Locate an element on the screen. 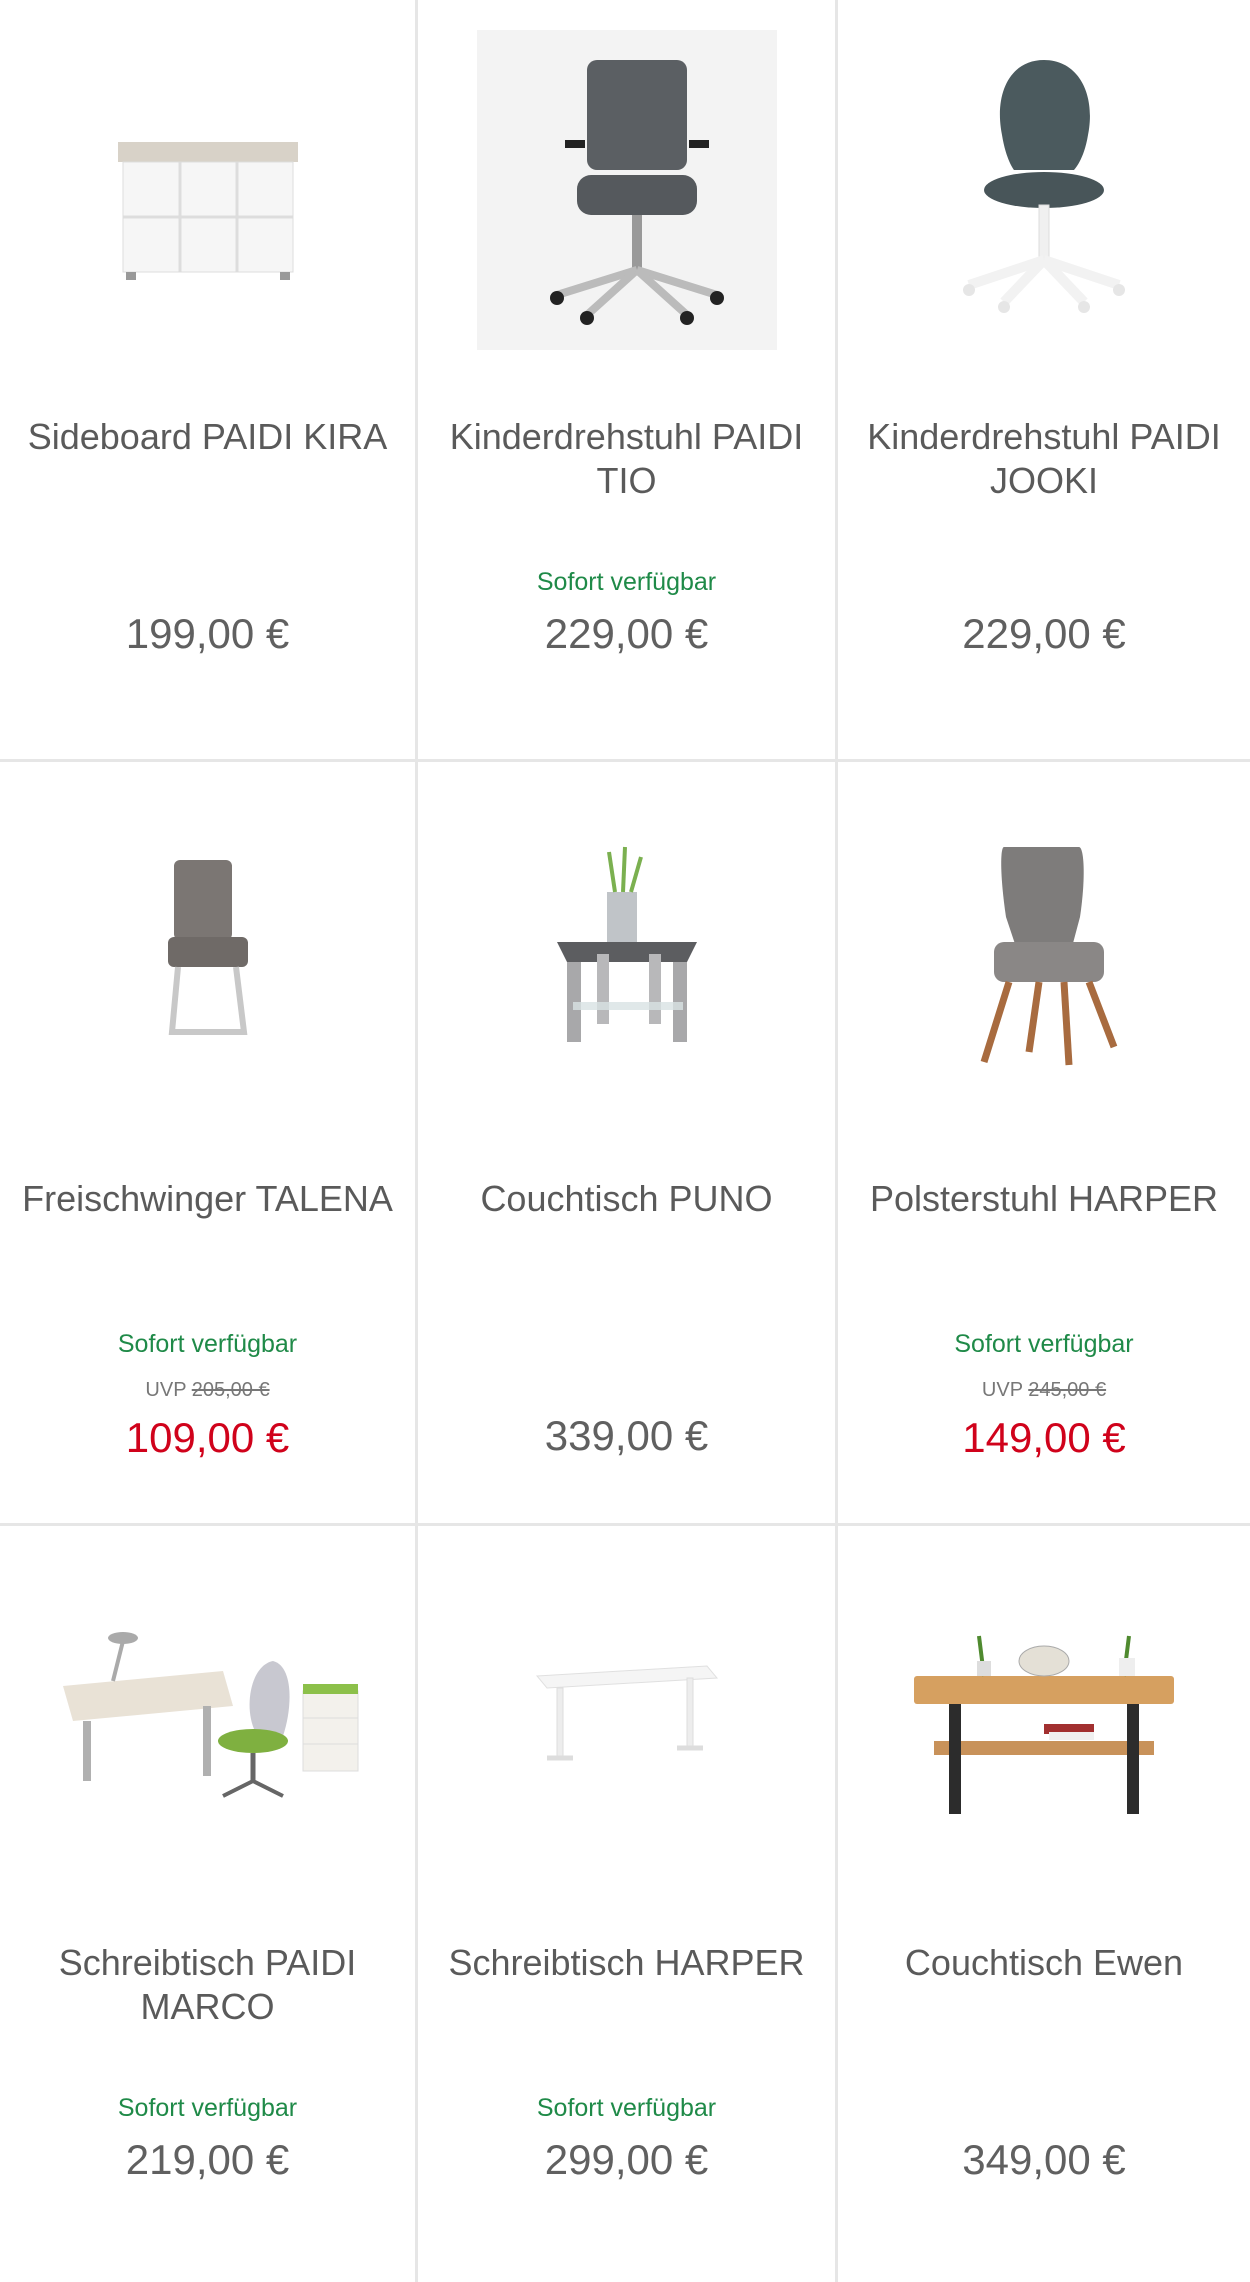 Image resolution: width=1250 pixels, height=2282 pixels. product-name: Couchtisch PUNO is located at coordinates (626, 1199).